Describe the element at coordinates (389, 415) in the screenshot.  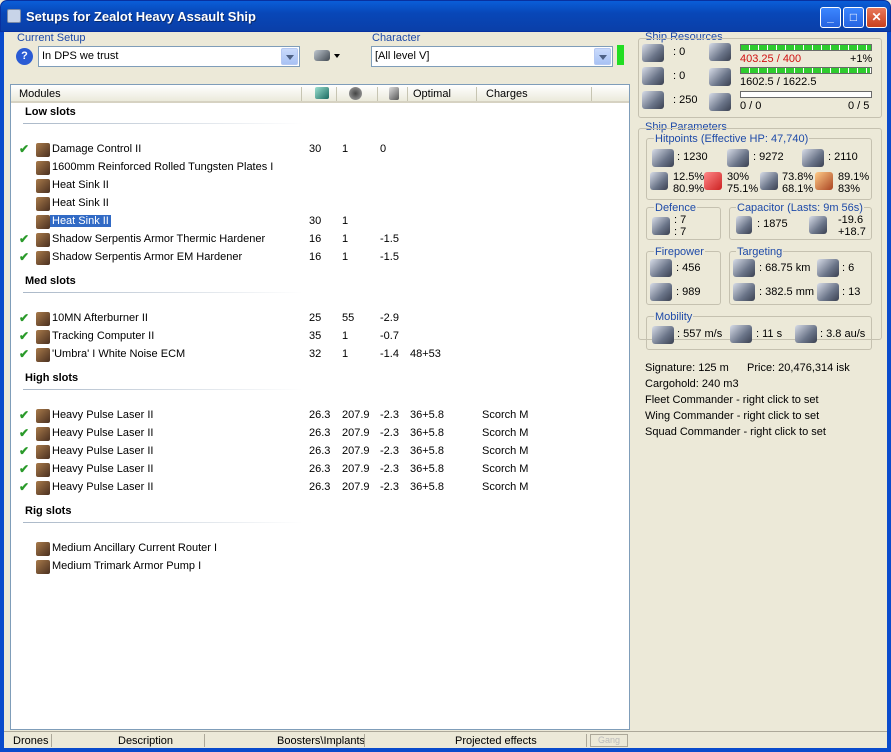
I see `module-cap: -2.3` at that location.